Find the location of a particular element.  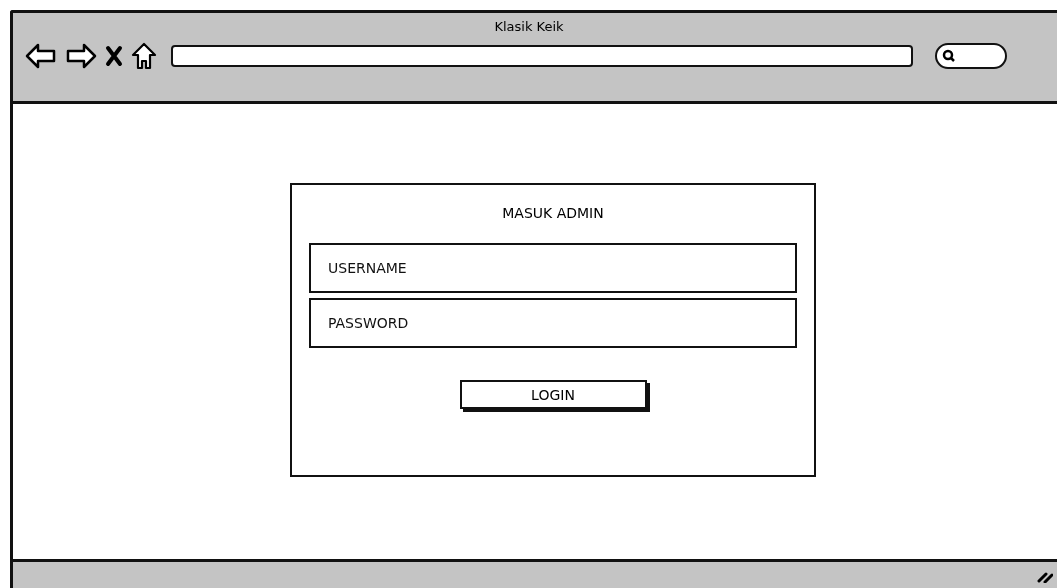

login-title: MASUK ADMIN is located at coordinates (553, 213).